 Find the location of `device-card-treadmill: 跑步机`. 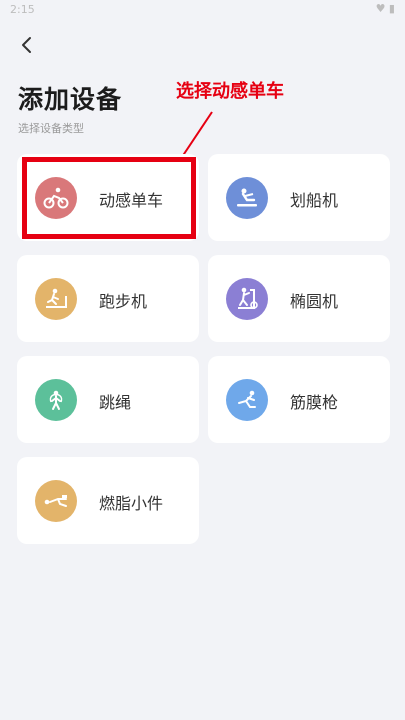

device-card-treadmill: 跑步机 is located at coordinates (108, 298).